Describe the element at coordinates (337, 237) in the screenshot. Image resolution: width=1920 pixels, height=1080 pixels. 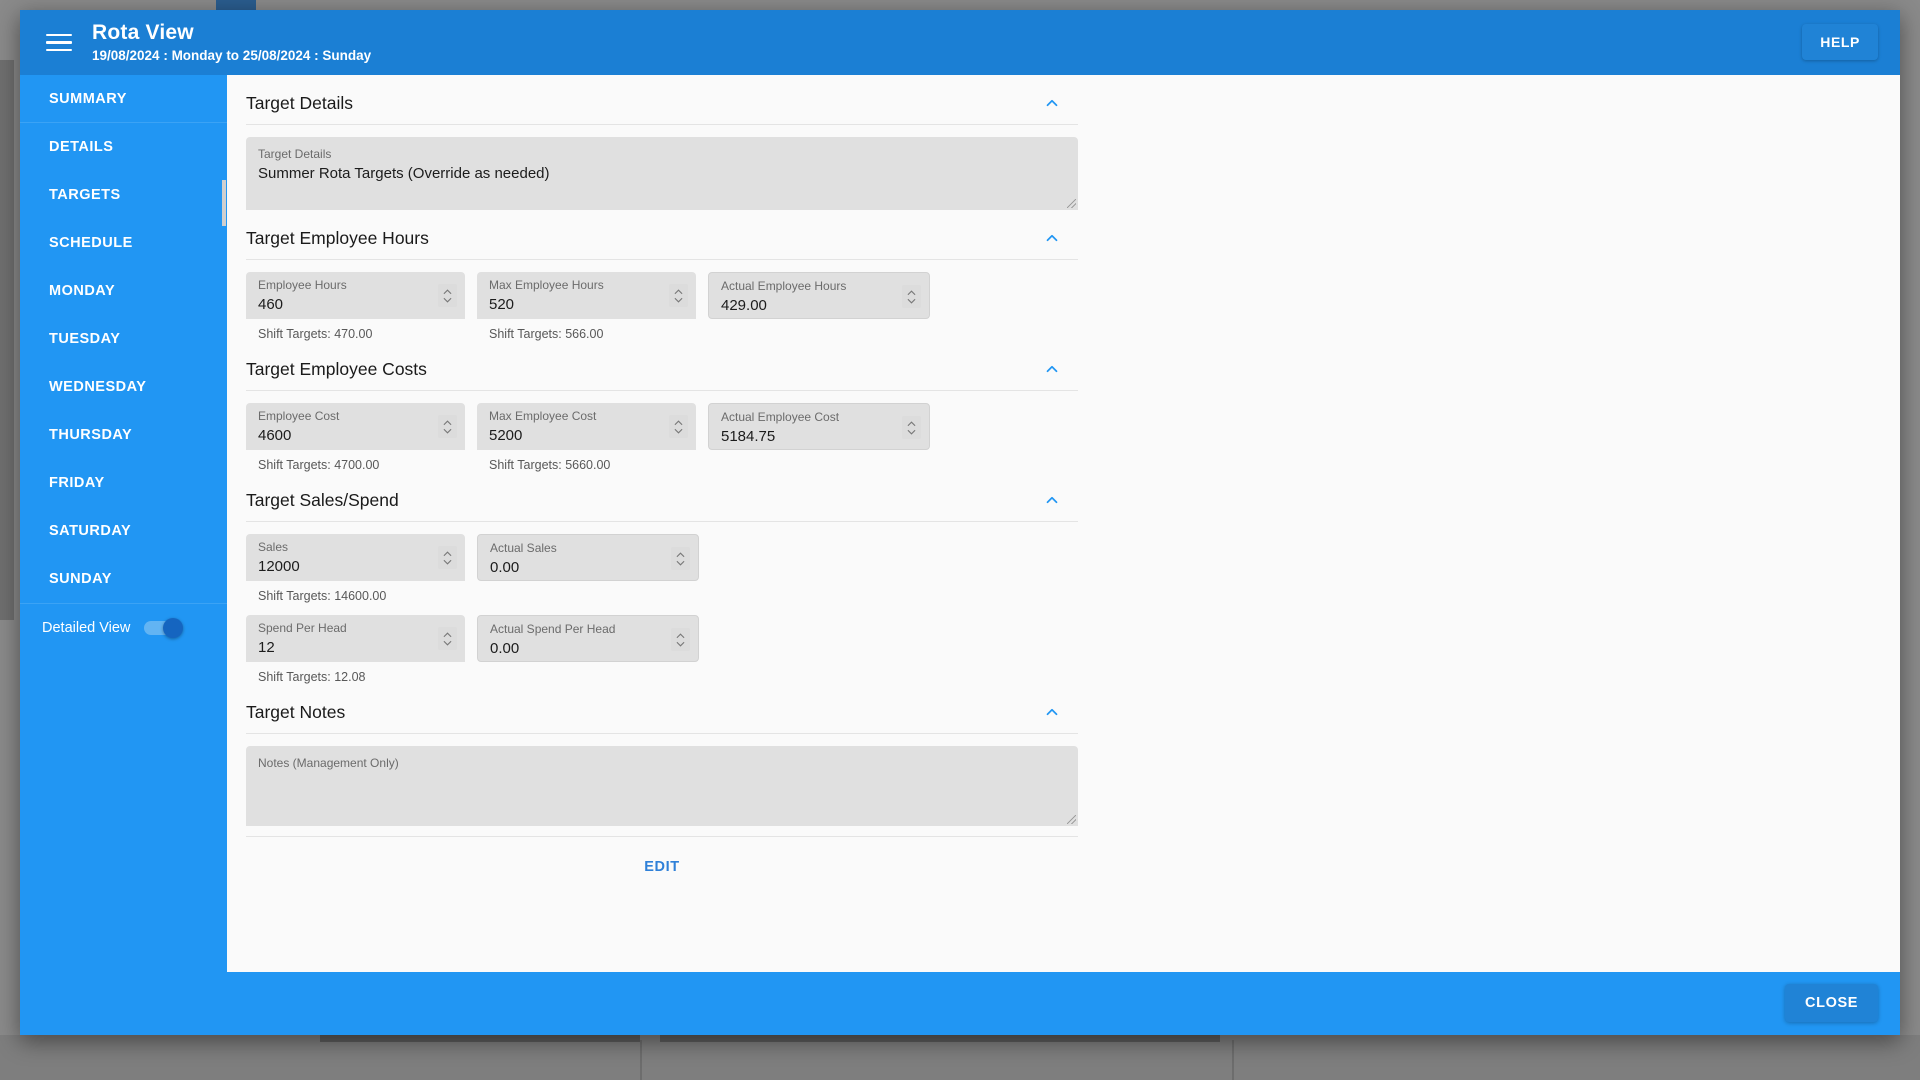
I see `section-title: Target Employee Hours` at that location.